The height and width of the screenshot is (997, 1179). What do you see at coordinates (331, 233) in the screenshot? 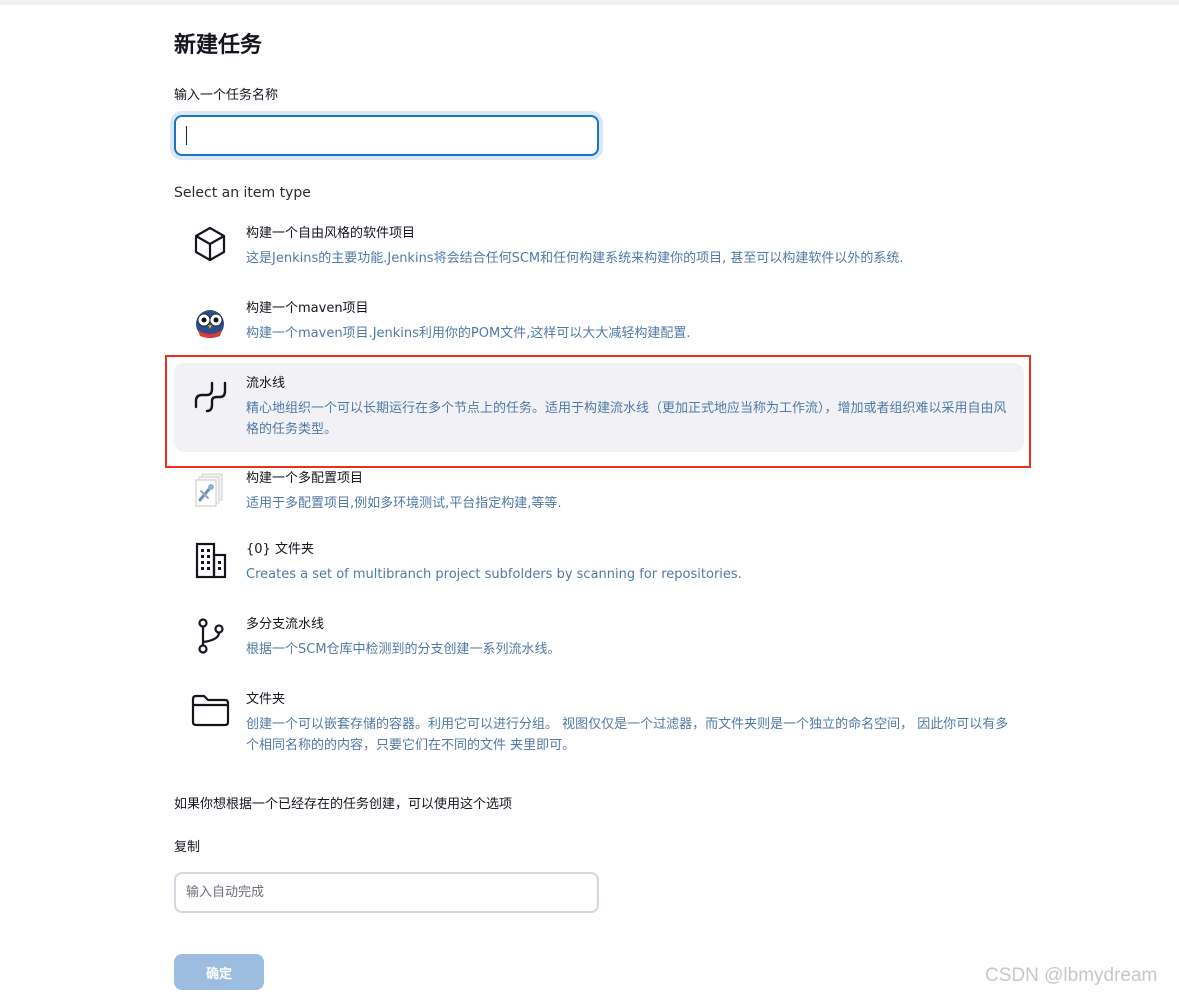
I see `item-title: 构建一个自由风格的软件项目` at bounding box center [331, 233].